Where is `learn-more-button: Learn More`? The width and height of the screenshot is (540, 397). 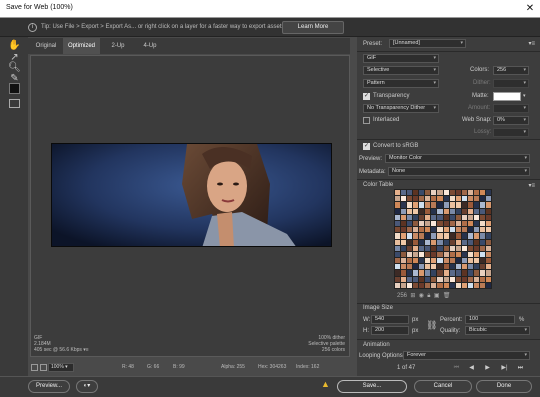
learn-more-button: Learn More is located at coordinates (313, 27).